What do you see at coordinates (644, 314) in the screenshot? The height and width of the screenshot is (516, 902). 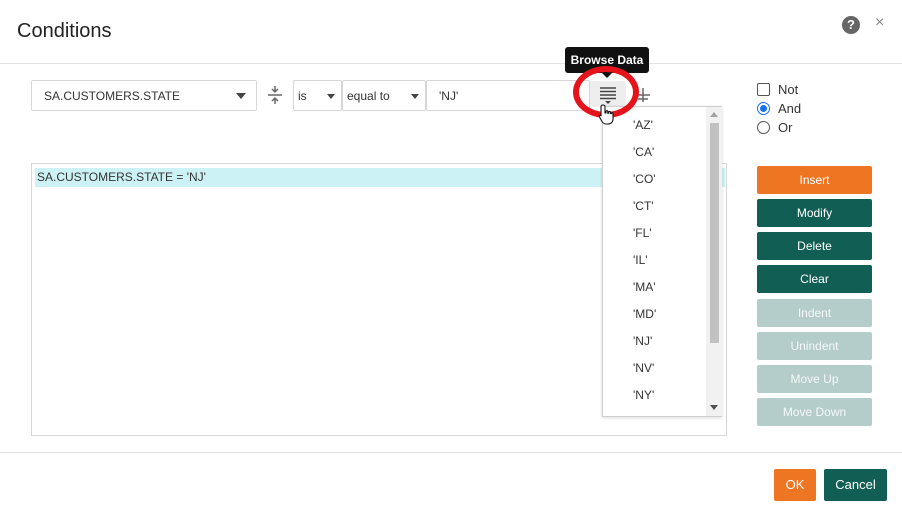 I see `dropdown-item: 'MD'` at bounding box center [644, 314].